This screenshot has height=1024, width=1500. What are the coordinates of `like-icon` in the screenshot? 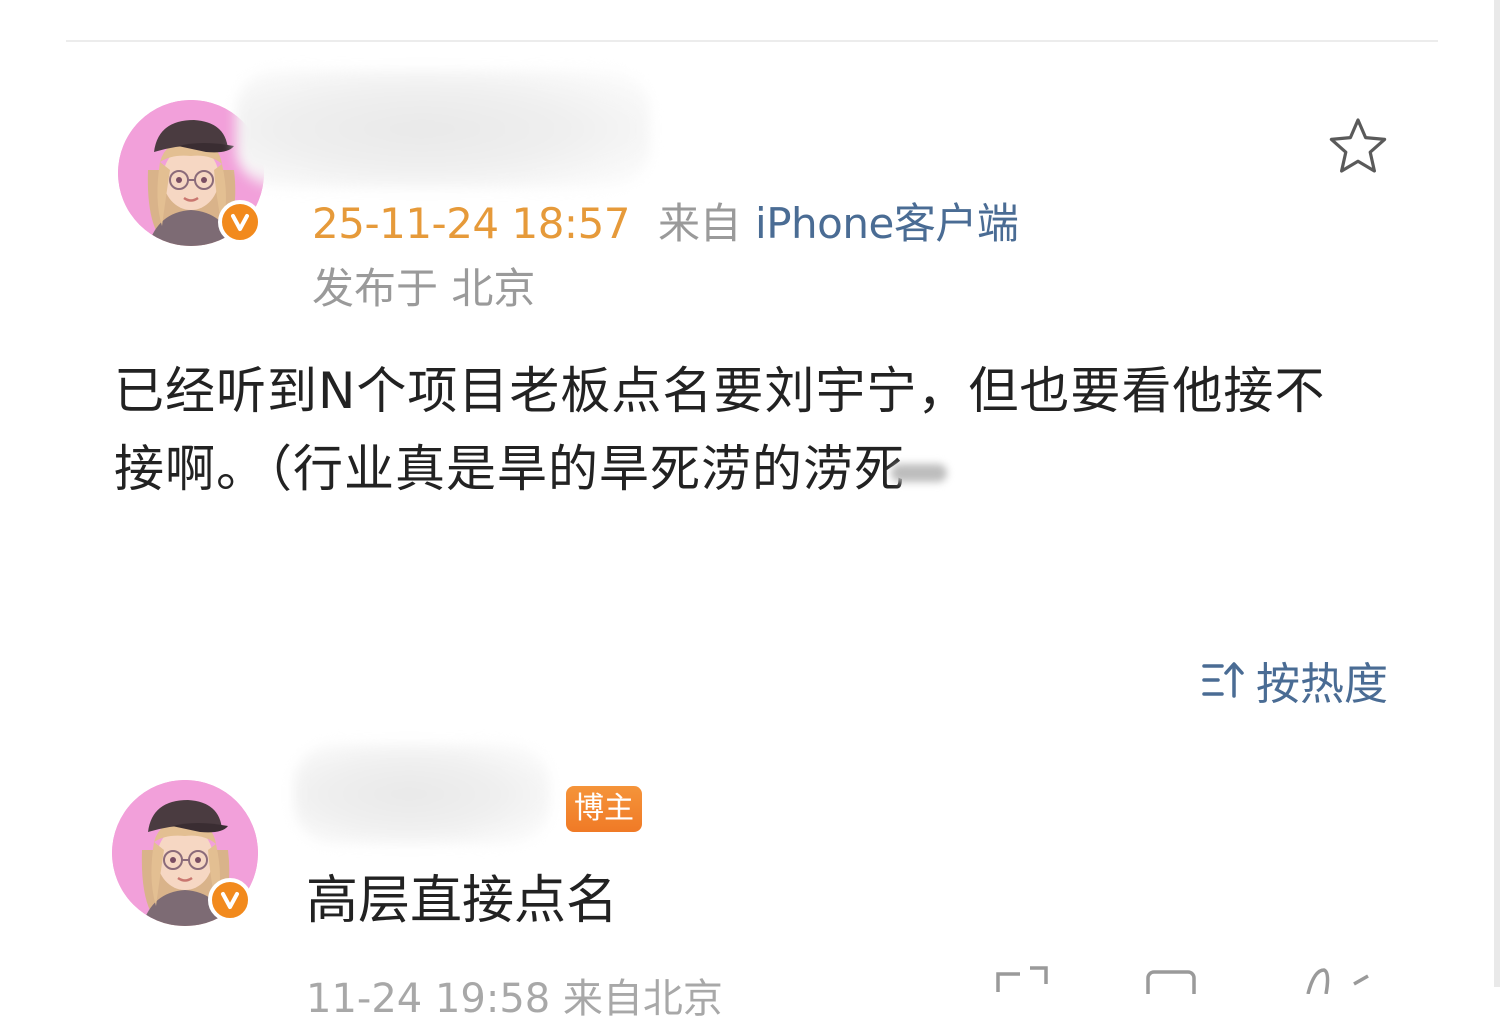 It's located at (1334, 979).